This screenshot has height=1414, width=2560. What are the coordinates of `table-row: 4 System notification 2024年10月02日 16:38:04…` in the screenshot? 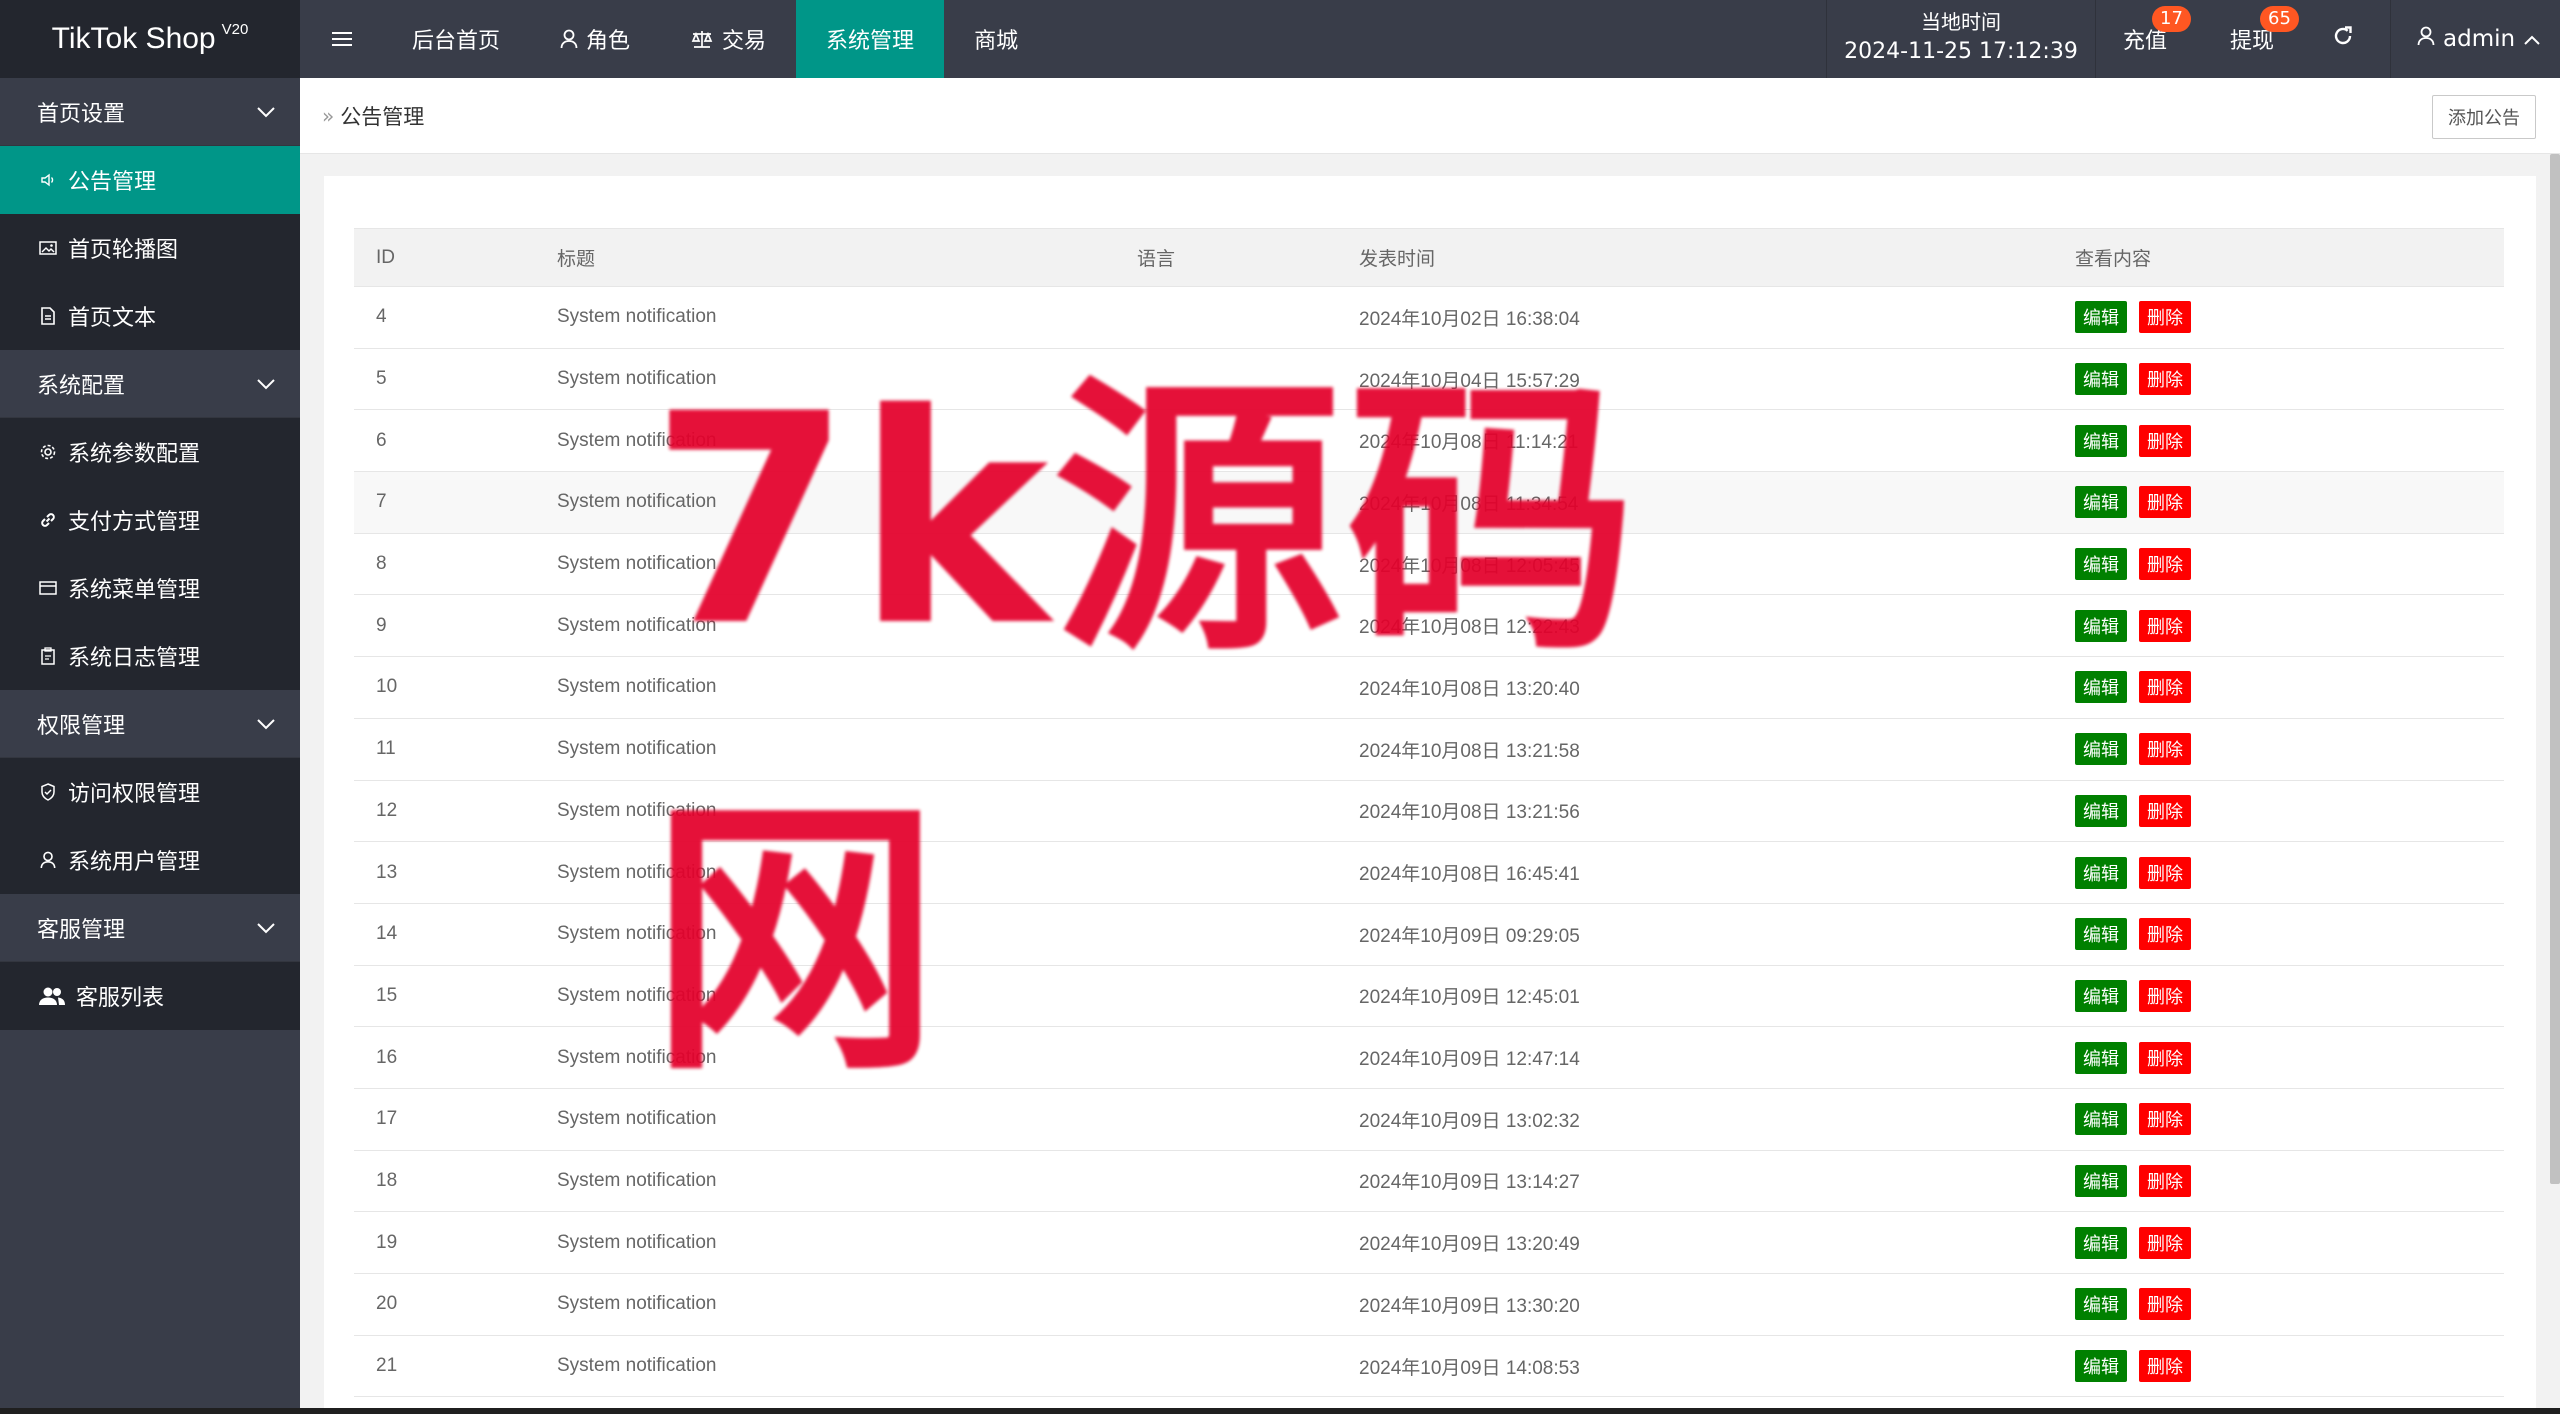 It's located at (1429, 317).